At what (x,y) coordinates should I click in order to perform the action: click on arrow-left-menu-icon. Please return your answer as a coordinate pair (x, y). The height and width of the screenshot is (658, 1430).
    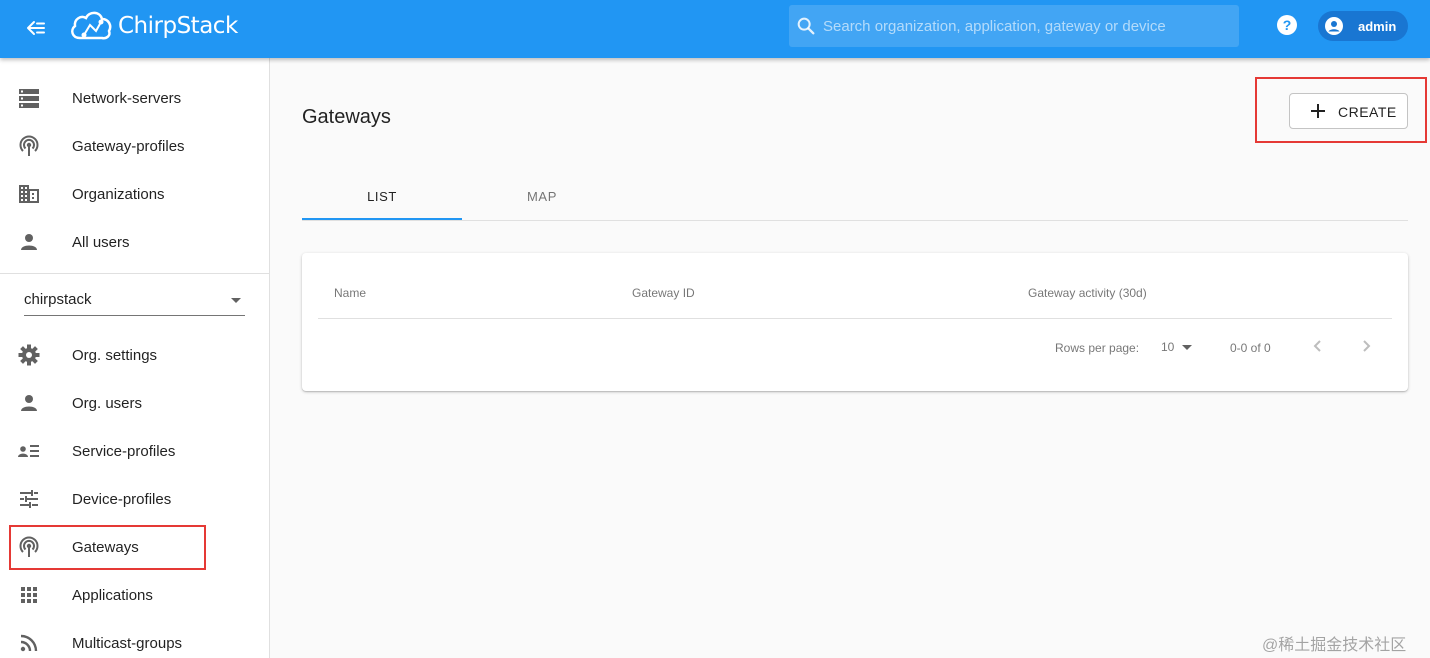
    Looking at the image, I should click on (36, 28).